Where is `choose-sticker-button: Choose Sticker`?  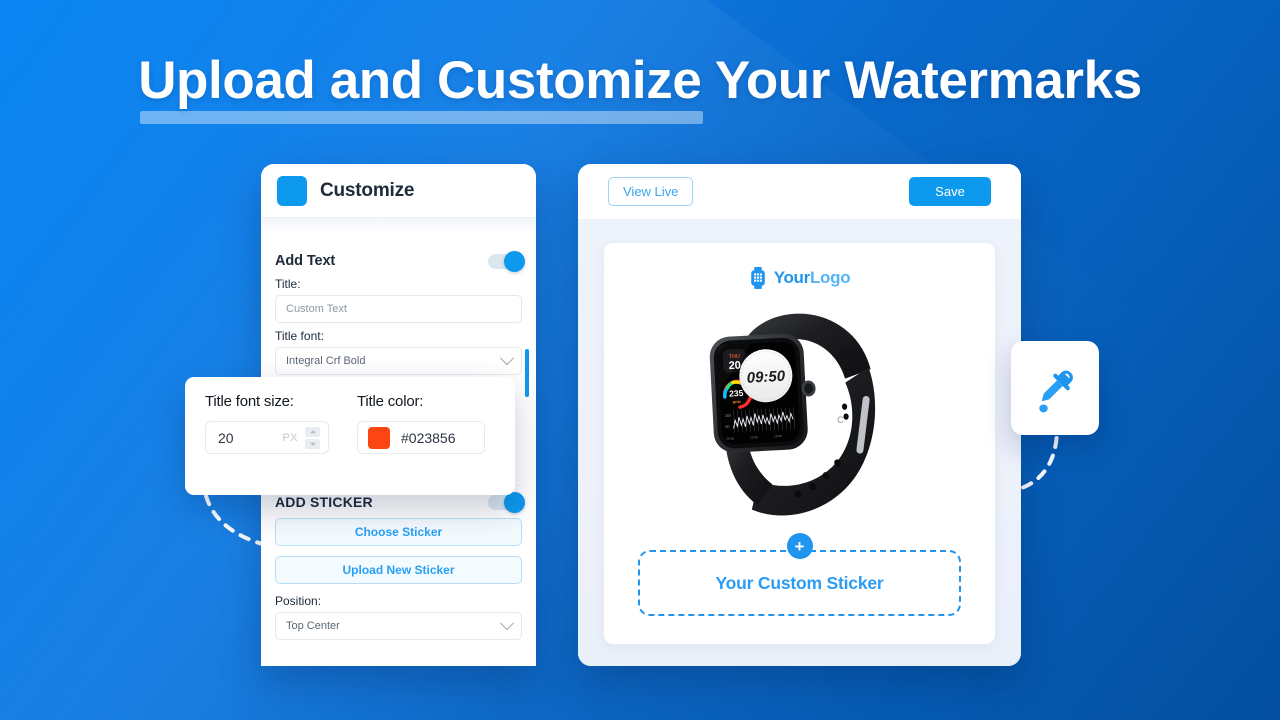 choose-sticker-button: Choose Sticker is located at coordinates (398, 532).